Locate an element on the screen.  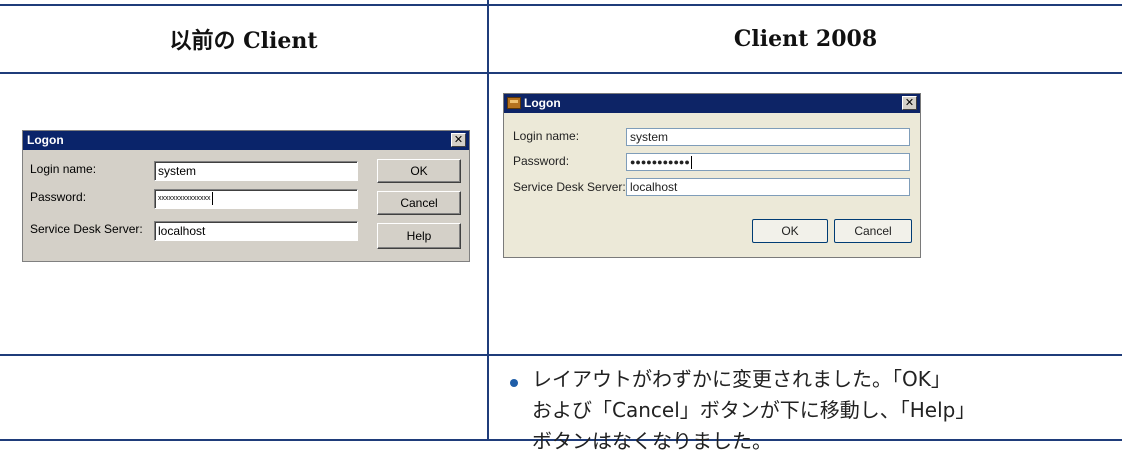
new-password-input: ●●●●●●●●●●● is located at coordinates (768, 162).